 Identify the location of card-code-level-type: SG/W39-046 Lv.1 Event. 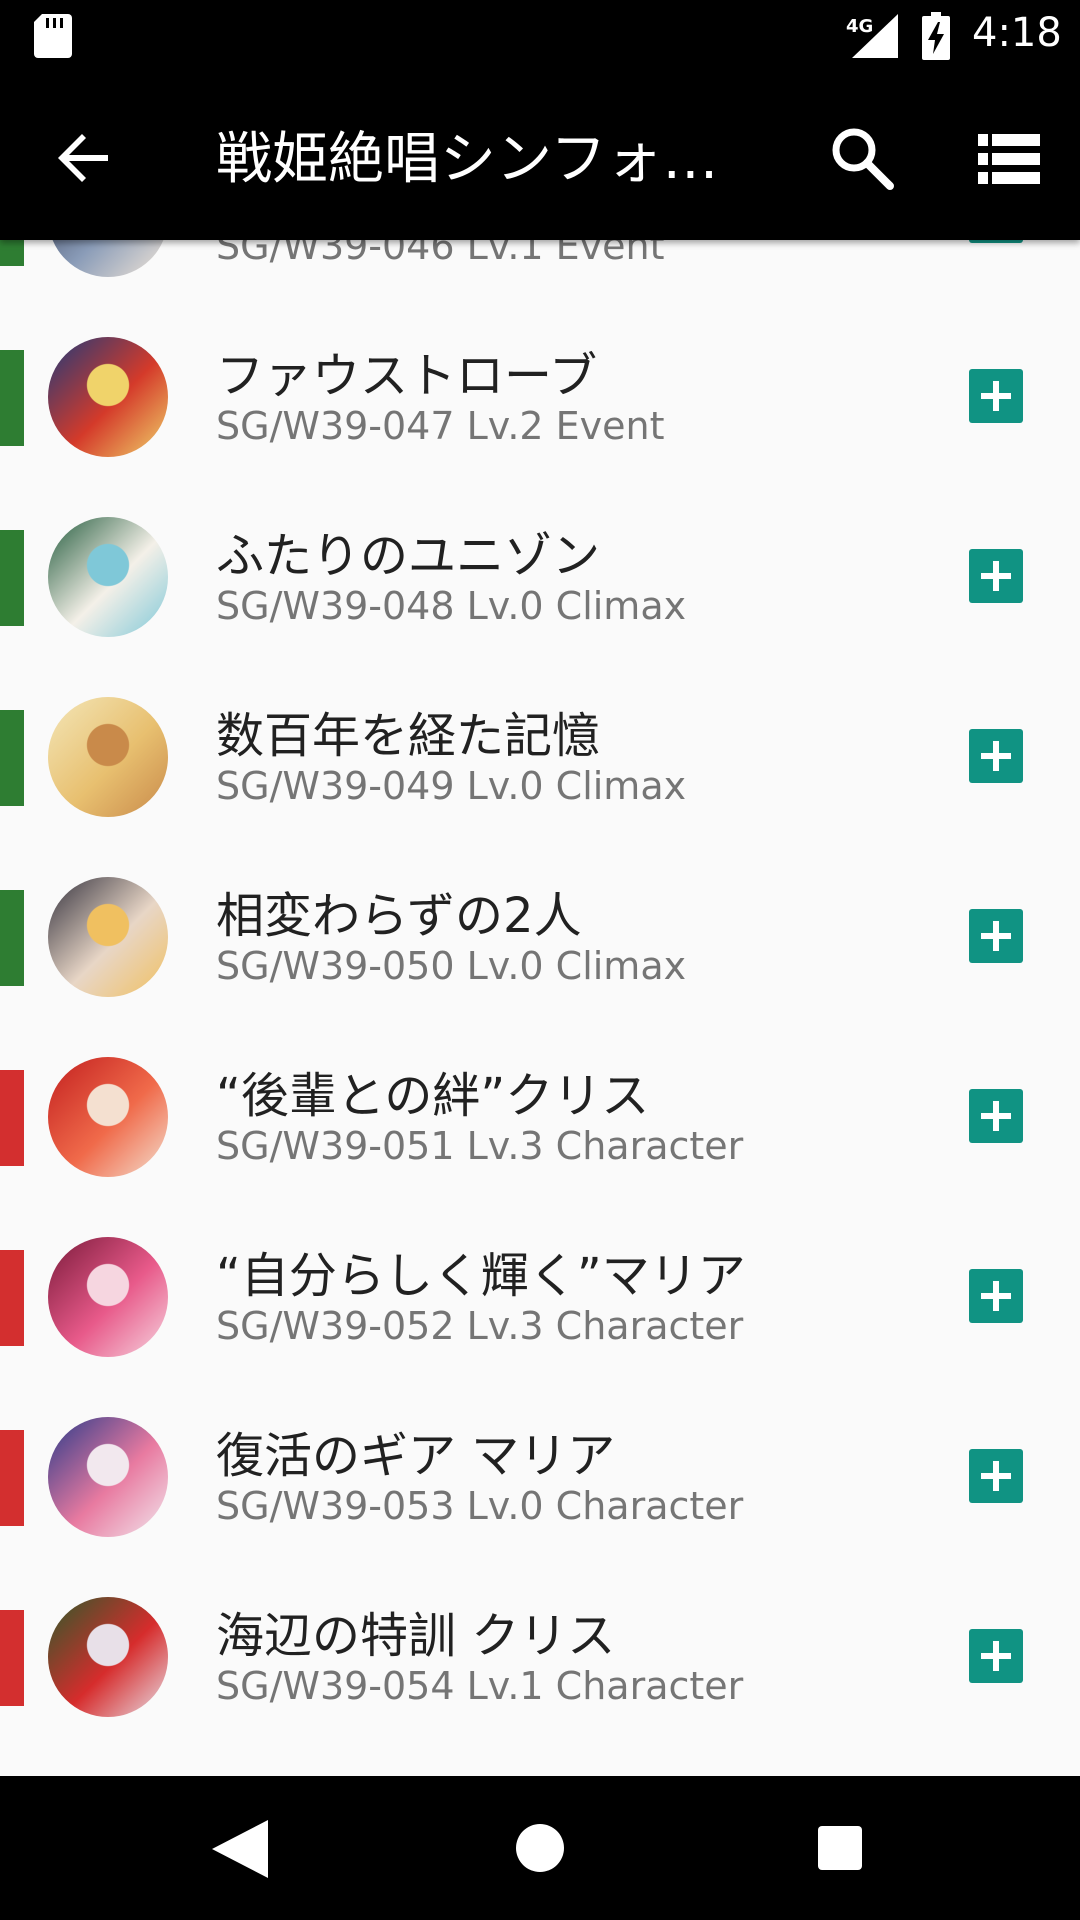
(440, 254).